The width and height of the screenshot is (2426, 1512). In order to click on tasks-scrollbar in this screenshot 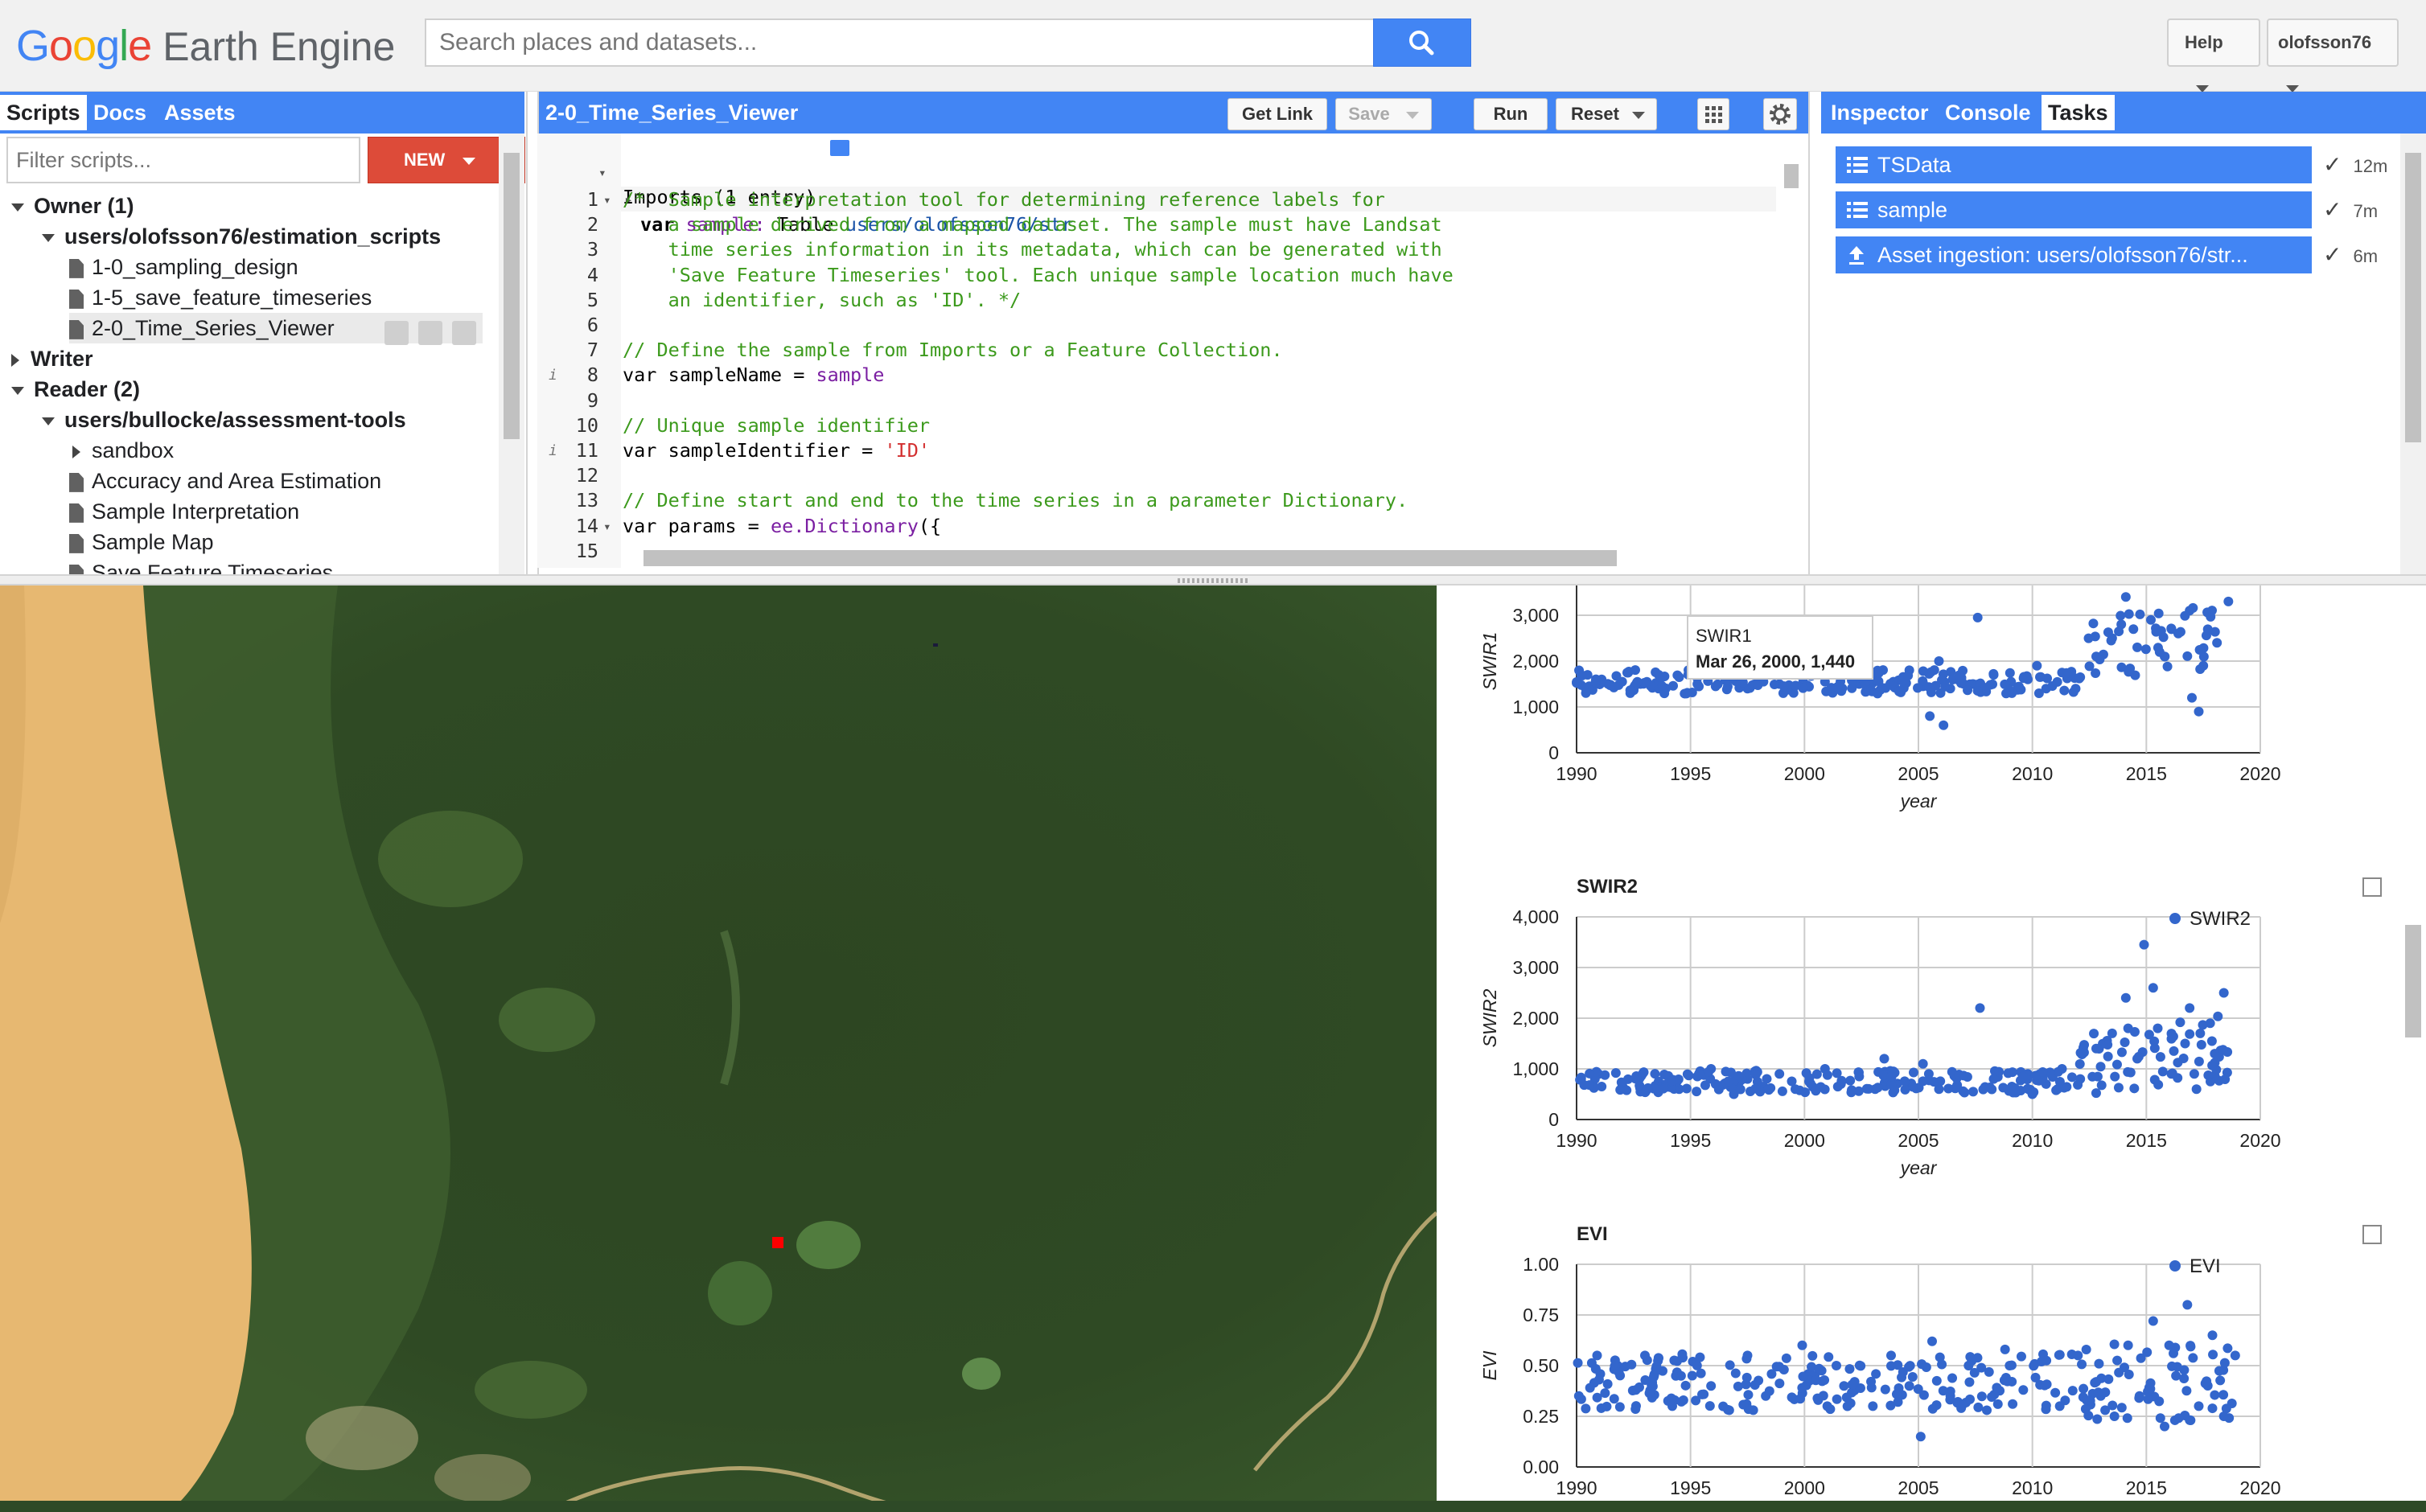, I will do `click(2413, 354)`.